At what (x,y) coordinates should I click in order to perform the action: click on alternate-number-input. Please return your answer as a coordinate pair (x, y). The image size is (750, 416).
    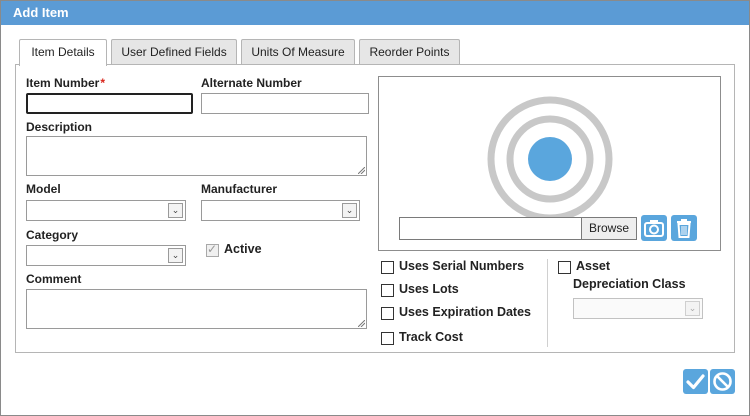
    Looking at the image, I should click on (285, 103).